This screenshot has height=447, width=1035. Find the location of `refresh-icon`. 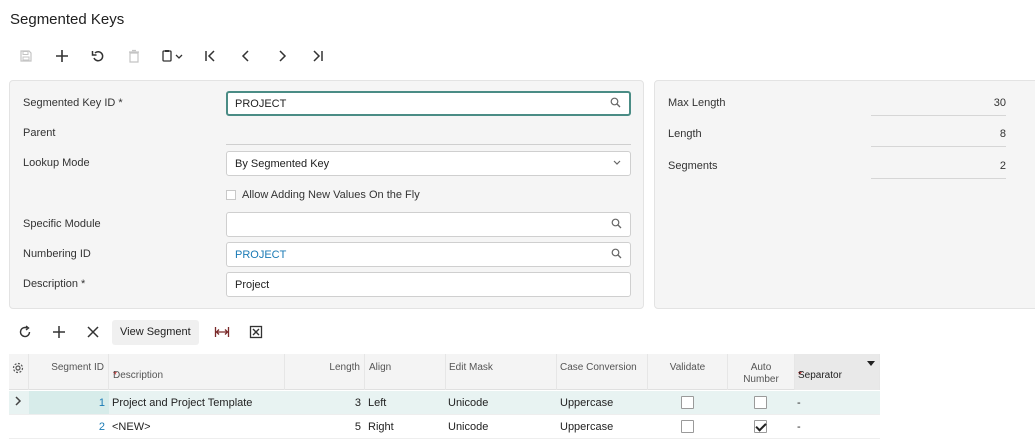

refresh-icon is located at coordinates (25, 332).